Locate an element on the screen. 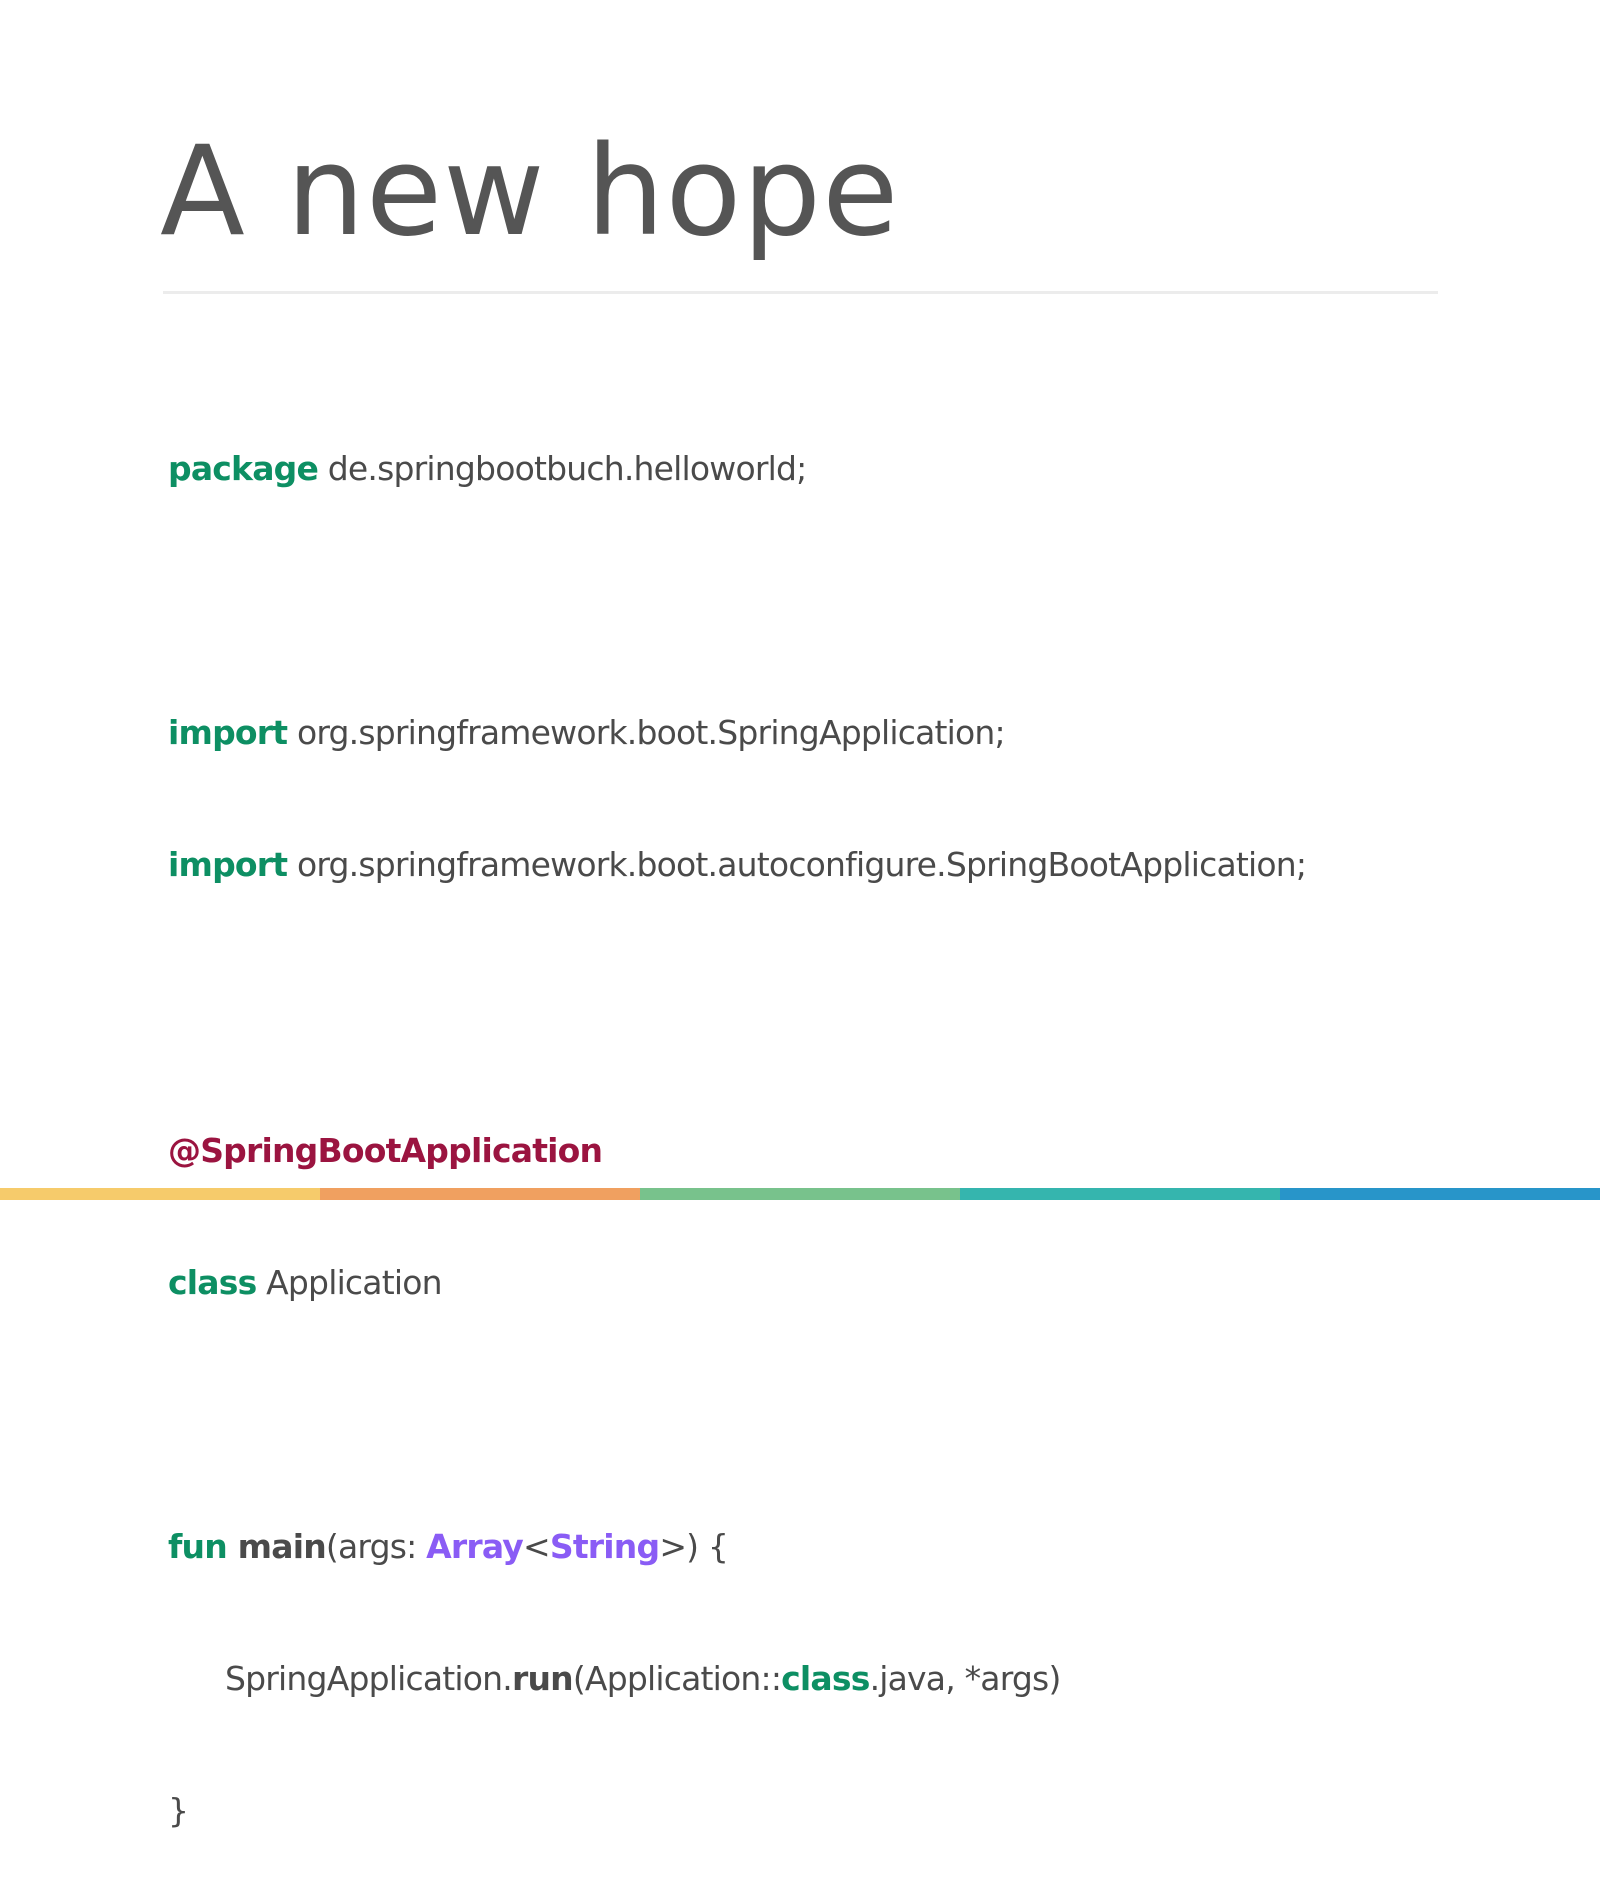 Image resolution: width=1600 pixels, height=1877 pixels. slide-title: A new hope is located at coordinates (530, 192).